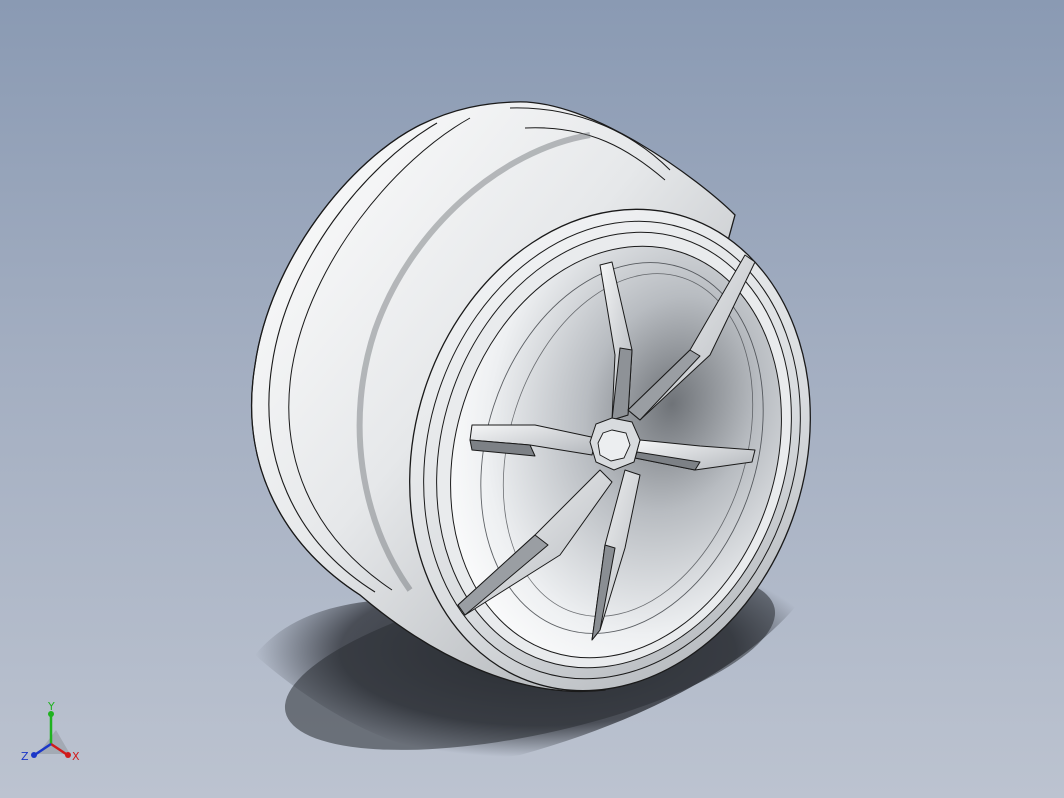  What do you see at coordinates (54, 736) in the screenshot?
I see `axis-triad: Y X Z` at bounding box center [54, 736].